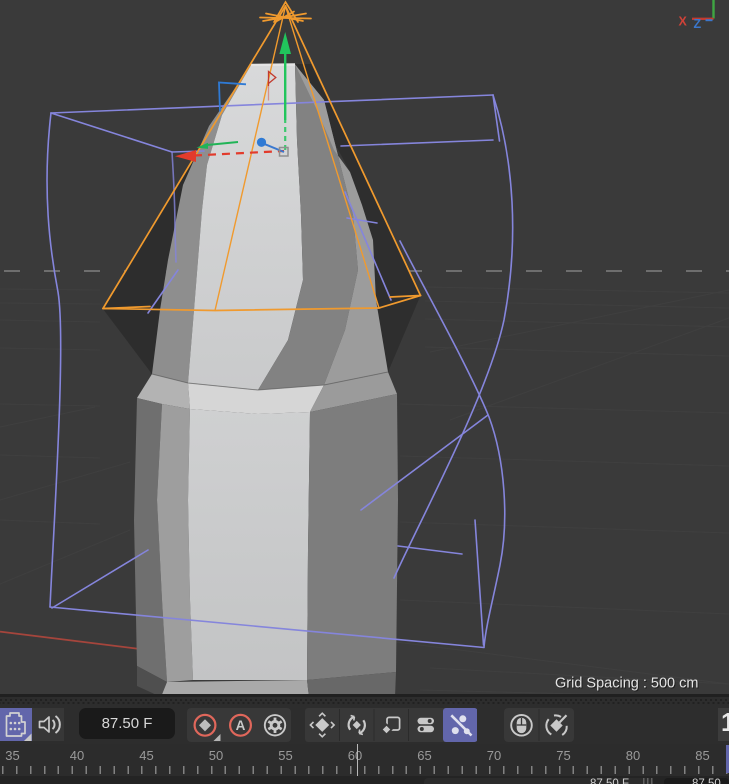 This screenshot has height=784, width=729. Describe the element at coordinates (683, 22) in the screenshot. I see `svg-text: X` at that location.